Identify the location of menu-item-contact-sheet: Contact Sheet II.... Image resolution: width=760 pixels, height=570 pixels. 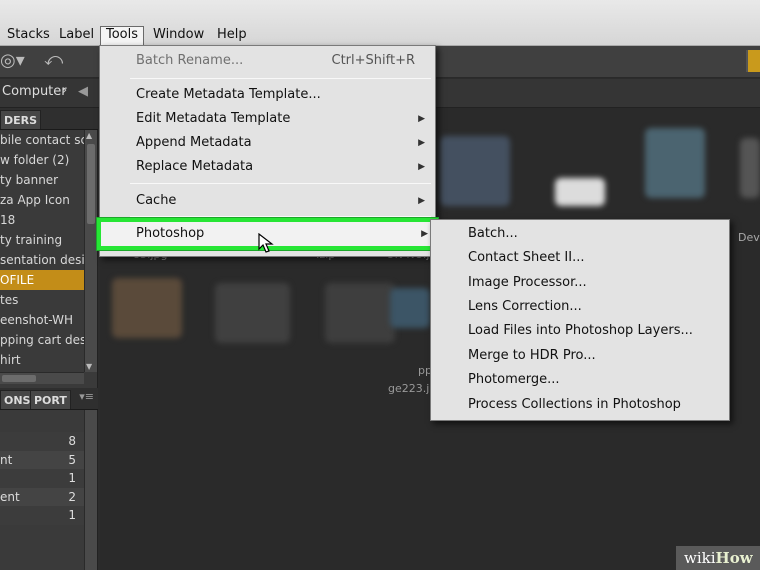
(580, 258).